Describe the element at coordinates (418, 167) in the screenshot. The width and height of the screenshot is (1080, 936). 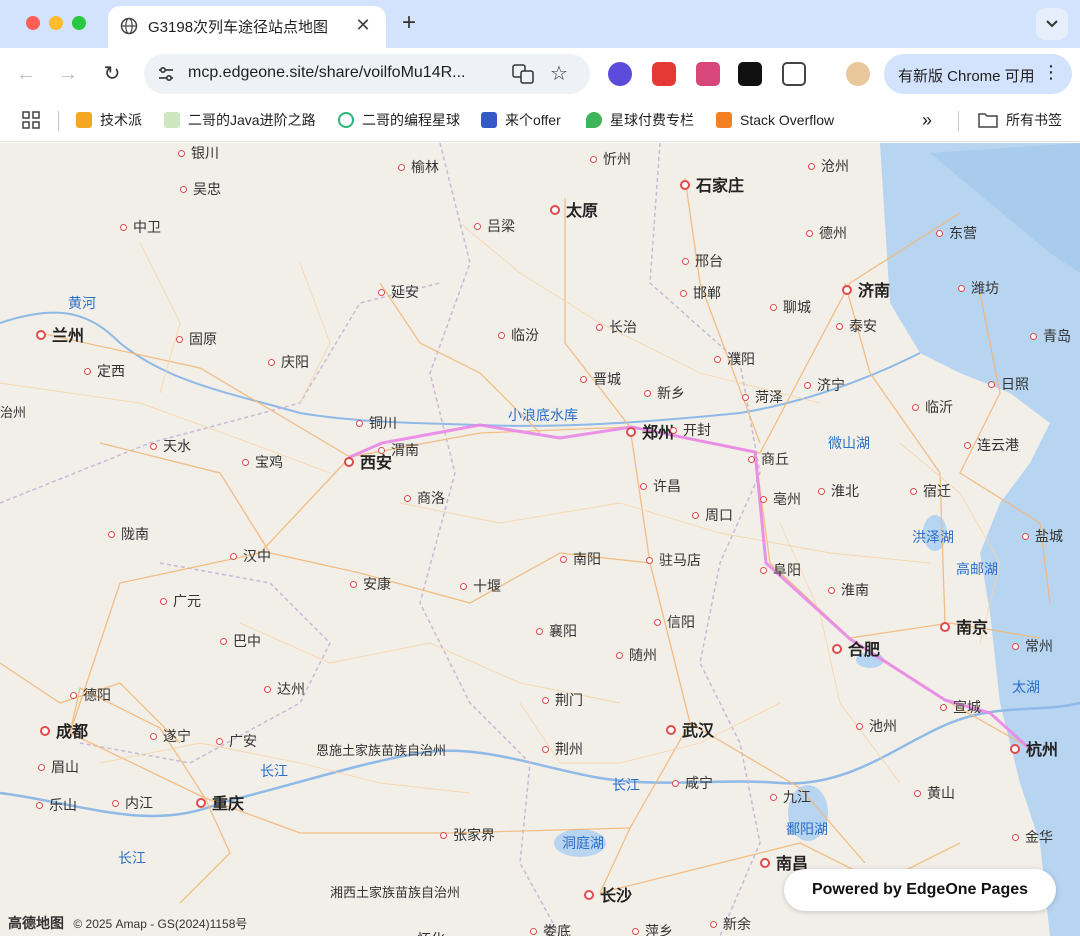
I see `city-label: 榆林` at that location.